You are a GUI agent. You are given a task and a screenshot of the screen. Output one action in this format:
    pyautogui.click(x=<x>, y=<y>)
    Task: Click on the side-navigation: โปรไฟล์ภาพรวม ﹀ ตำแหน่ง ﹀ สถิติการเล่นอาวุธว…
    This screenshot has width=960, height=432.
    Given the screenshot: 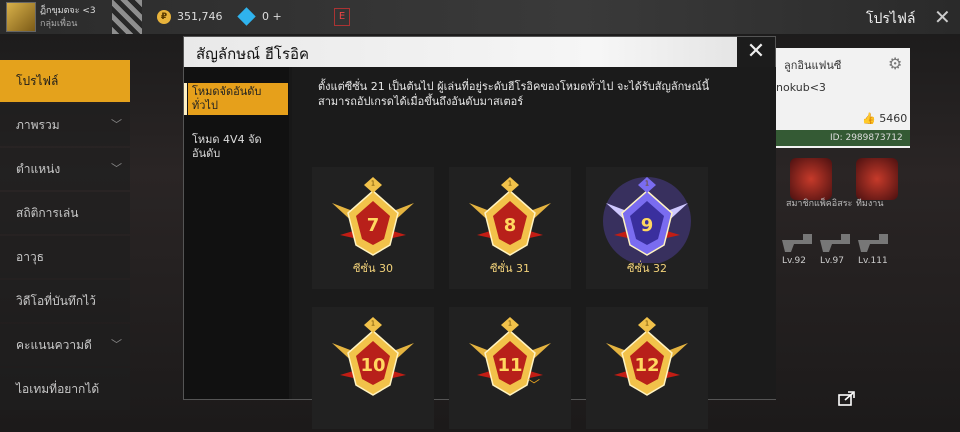 What is the action you would take?
    pyautogui.click(x=65, y=236)
    